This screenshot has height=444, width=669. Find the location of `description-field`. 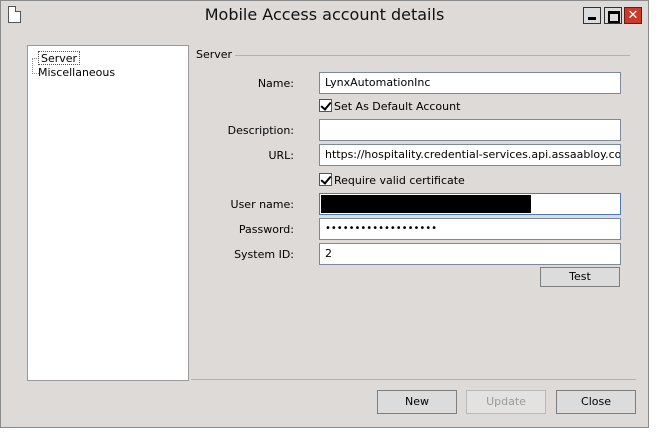

description-field is located at coordinates (470, 130).